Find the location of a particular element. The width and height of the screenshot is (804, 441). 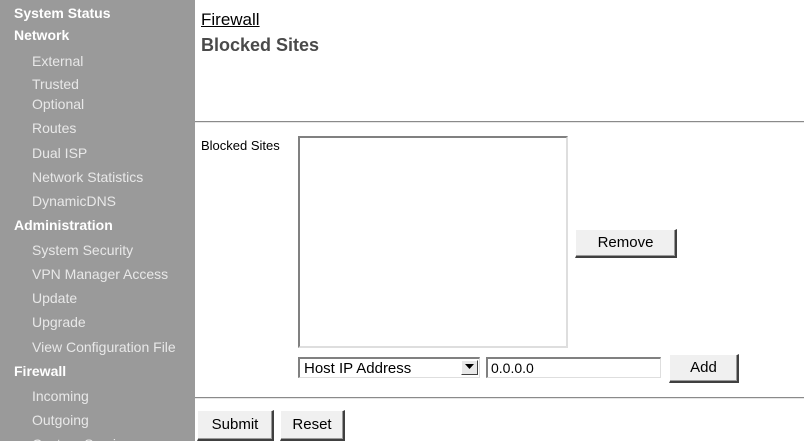

divider-bottom-highlight is located at coordinates (499, 398).